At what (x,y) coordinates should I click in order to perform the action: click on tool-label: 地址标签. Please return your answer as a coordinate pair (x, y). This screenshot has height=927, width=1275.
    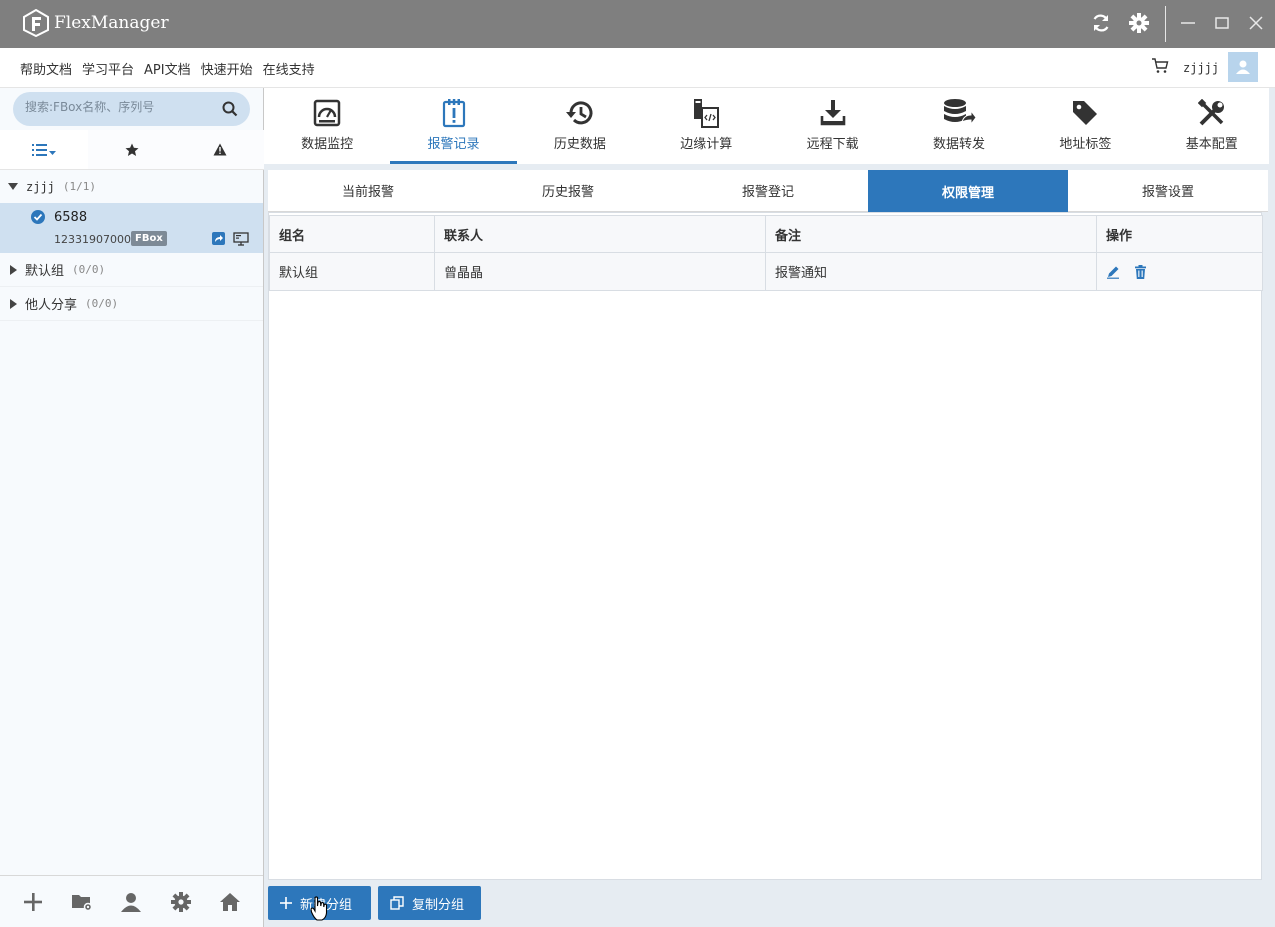
    Looking at the image, I should click on (1085, 144).